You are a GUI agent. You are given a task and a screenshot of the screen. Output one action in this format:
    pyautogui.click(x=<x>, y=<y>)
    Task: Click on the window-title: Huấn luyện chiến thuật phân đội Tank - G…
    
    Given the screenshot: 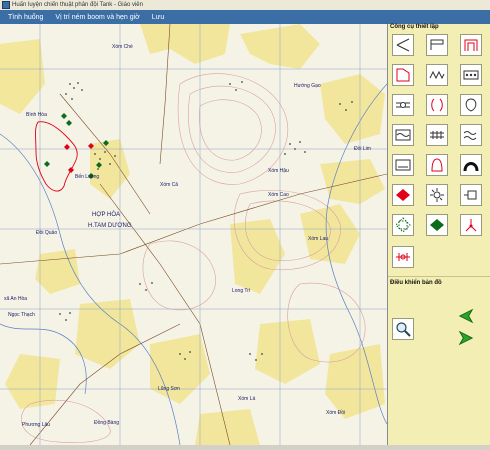 What is the action you would take?
    pyautogui.click(x=77, y=5)
    